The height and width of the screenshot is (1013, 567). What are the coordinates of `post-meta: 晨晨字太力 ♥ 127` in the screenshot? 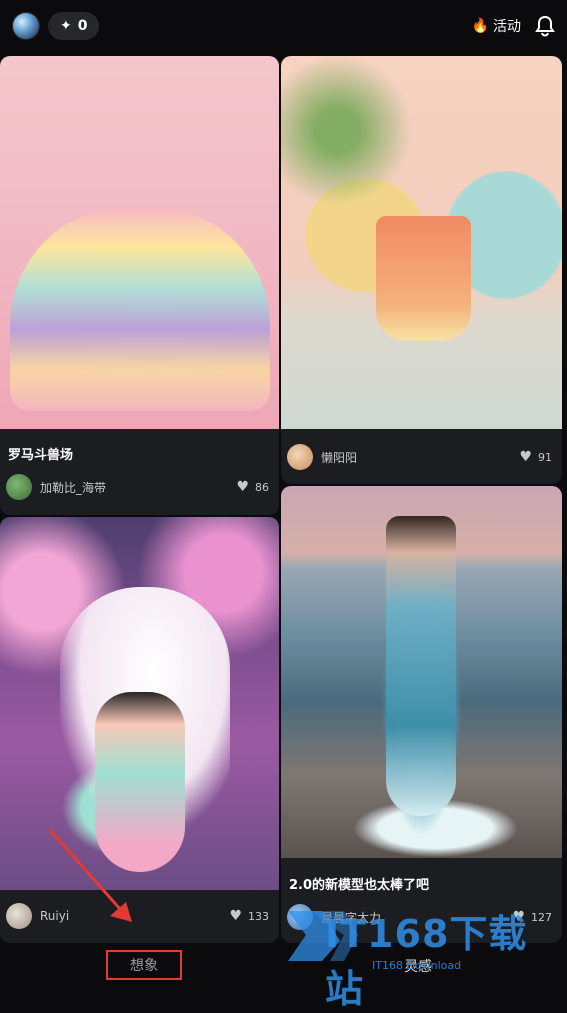 It's located at (419, 917).